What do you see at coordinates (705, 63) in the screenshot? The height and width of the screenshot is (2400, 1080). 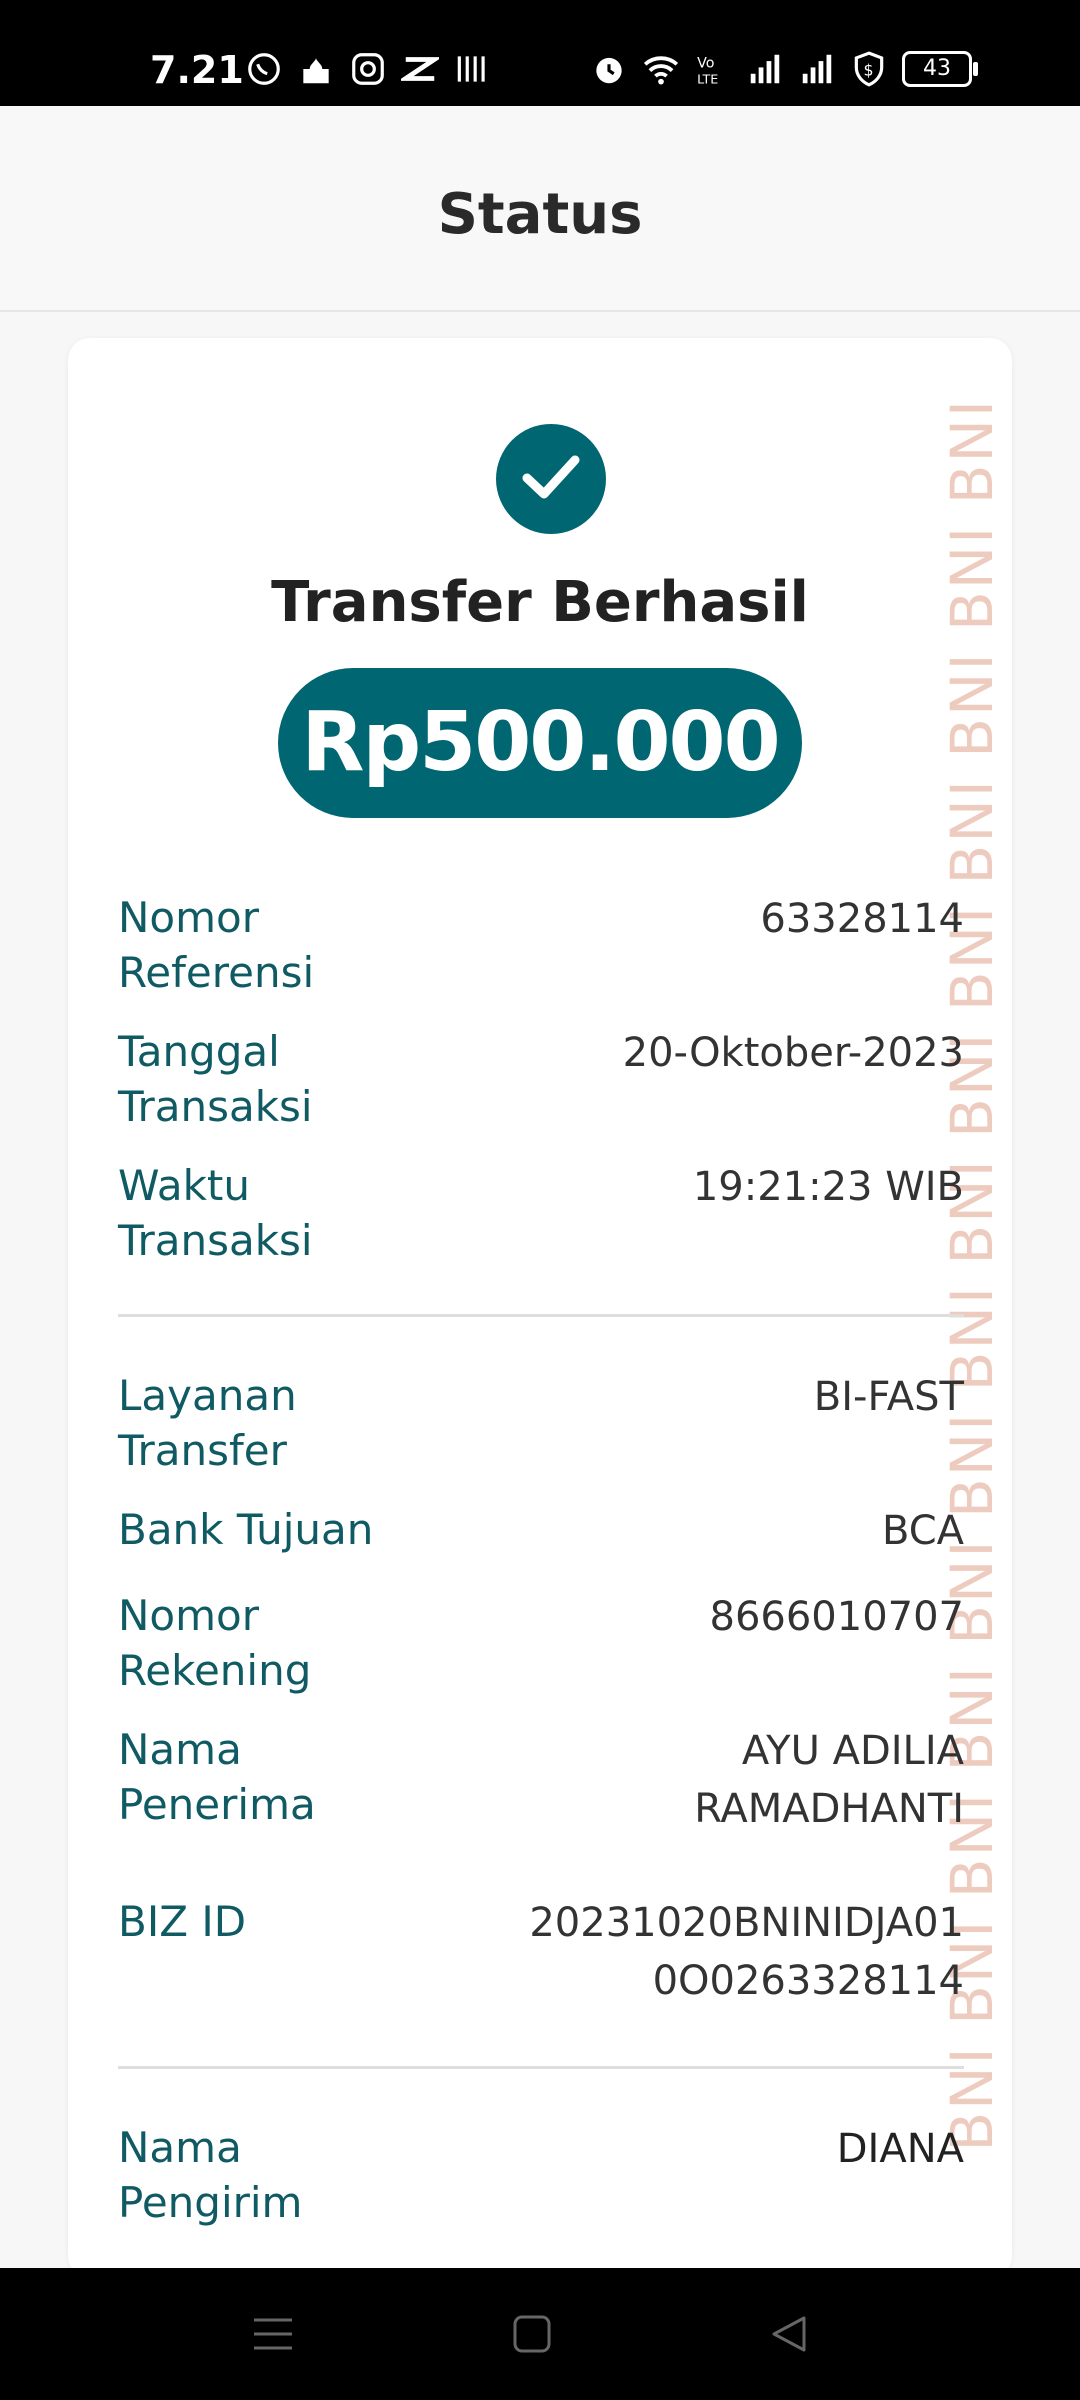 I see `svg-text: Vo` at bounding box center [705, 63].